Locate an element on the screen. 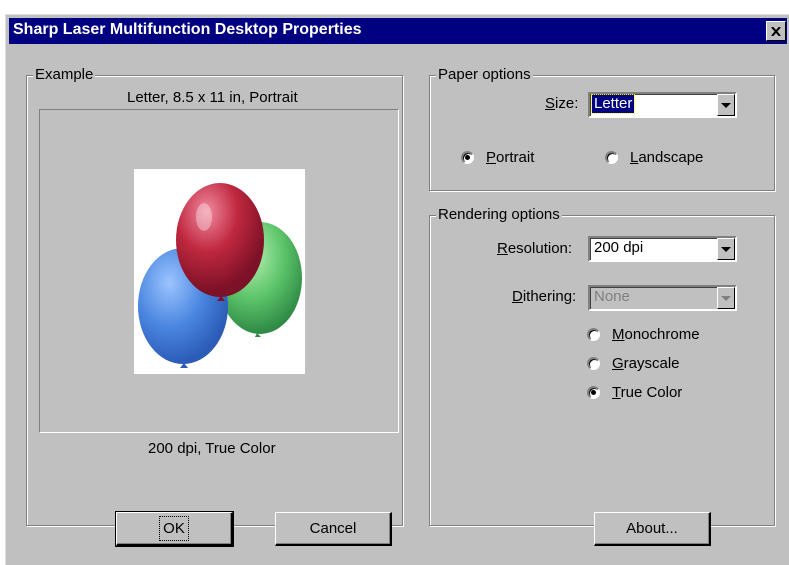 The image size is (789, 565). resolution-label: Resolution: is located at coordinates (535, 248).